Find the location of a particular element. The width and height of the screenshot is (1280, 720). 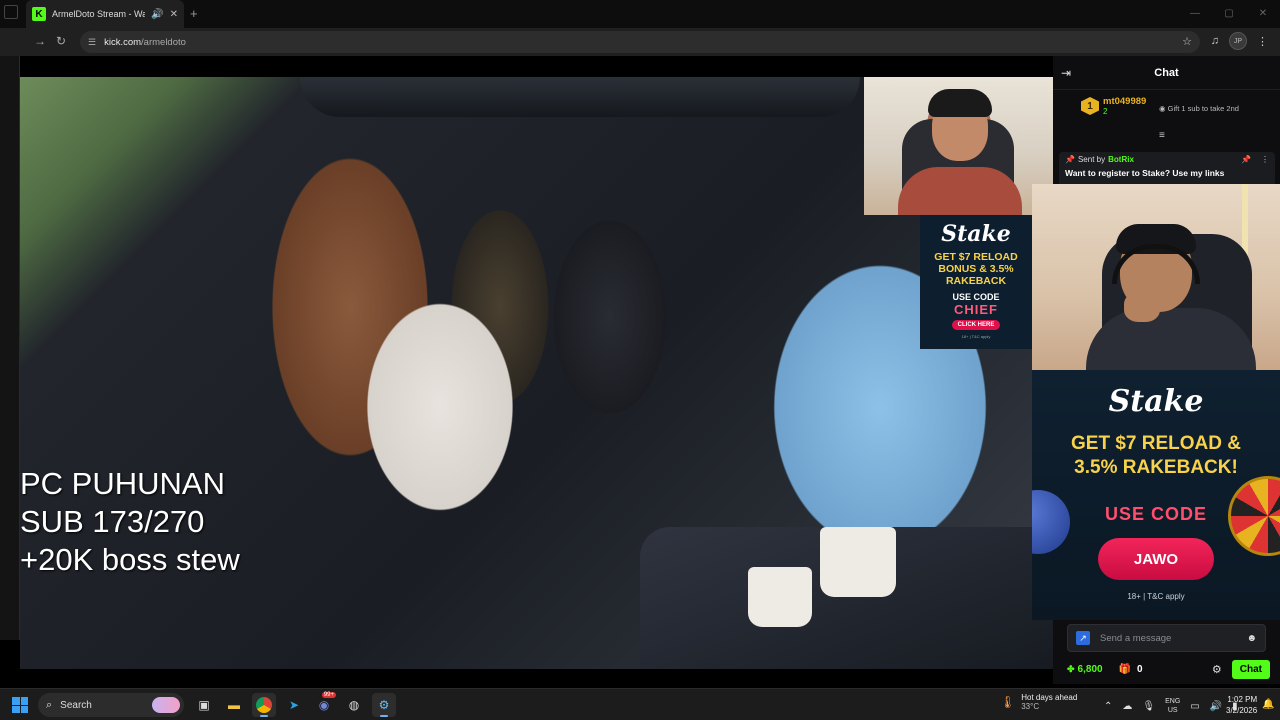

scroll-to-latest-icon: ≡ is located at coordinates (1162, 135).